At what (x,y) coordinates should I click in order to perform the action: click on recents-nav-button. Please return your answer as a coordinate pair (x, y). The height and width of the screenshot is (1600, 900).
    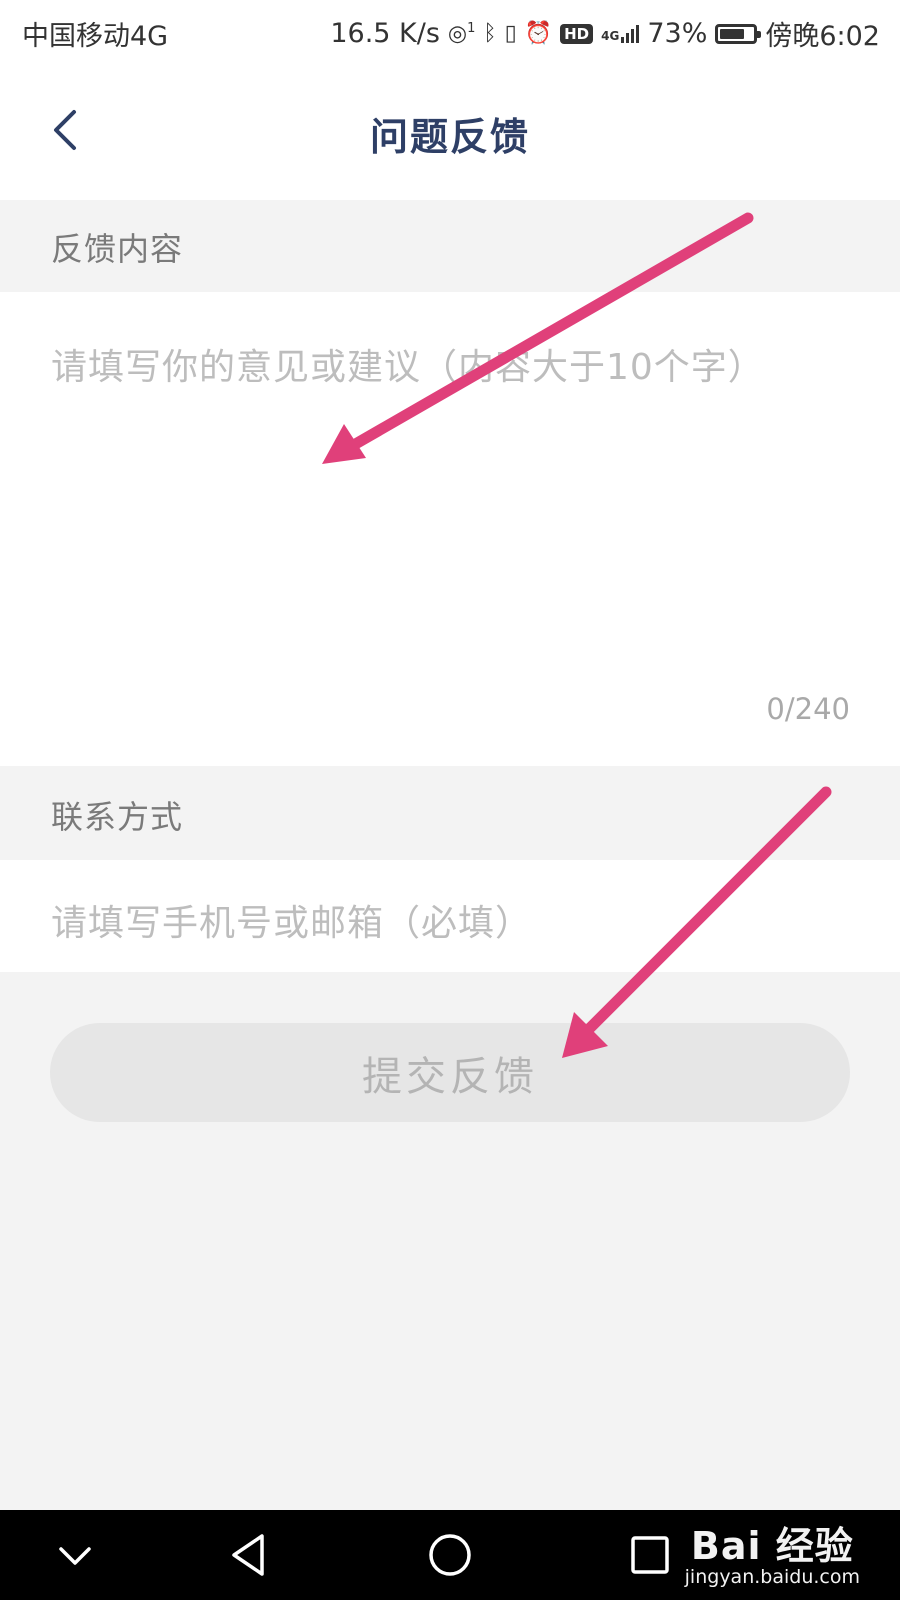
    Looking at the image, I should click on (650, 1555).